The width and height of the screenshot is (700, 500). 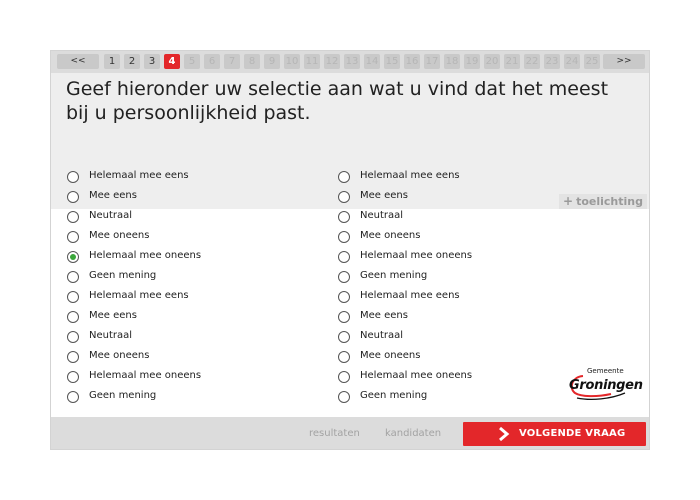 I want to click on pager-page-8: 8, so click(x=252, y=61).